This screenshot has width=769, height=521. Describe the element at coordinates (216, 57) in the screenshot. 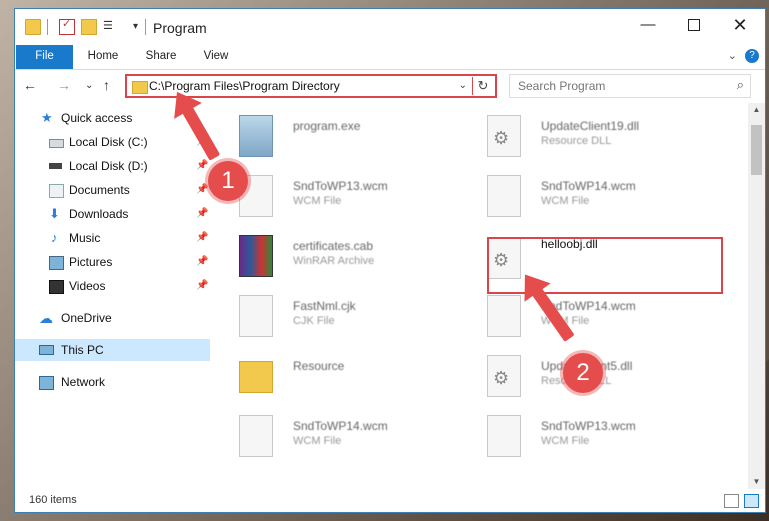

I see `tab-view: View` at that location.